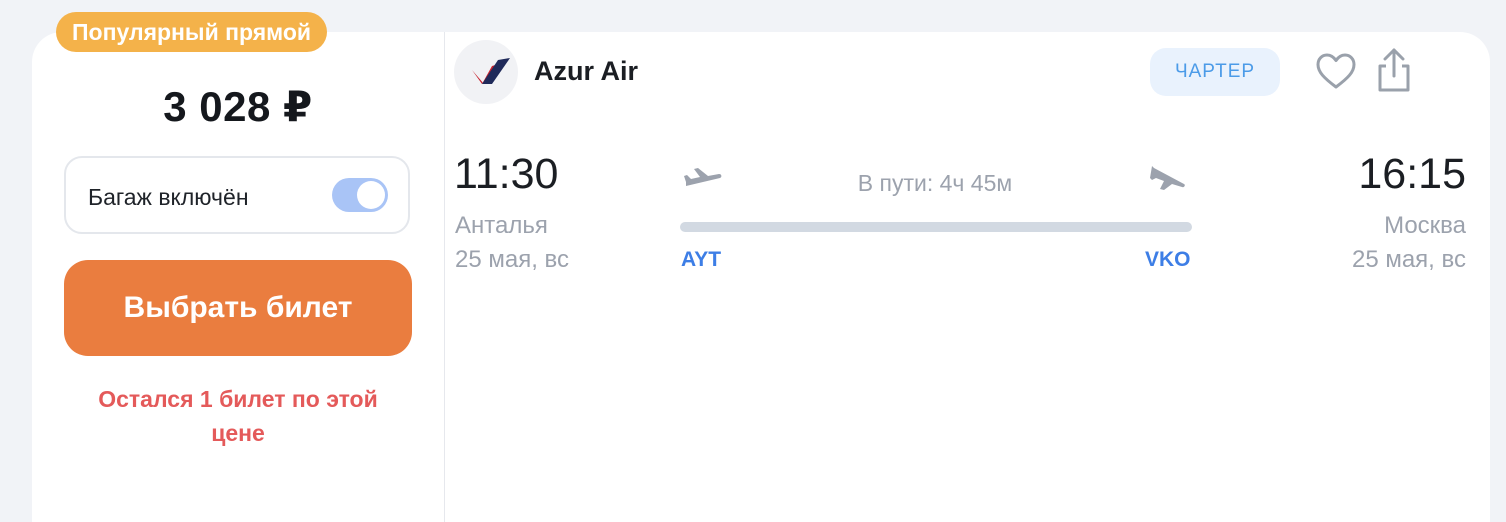 Image resolution: width=1506 pixels, height=522 pixels. Describe the element at coordinates (586, 71) in the screenshot. I see `airline-name: Azur Air` at that location.